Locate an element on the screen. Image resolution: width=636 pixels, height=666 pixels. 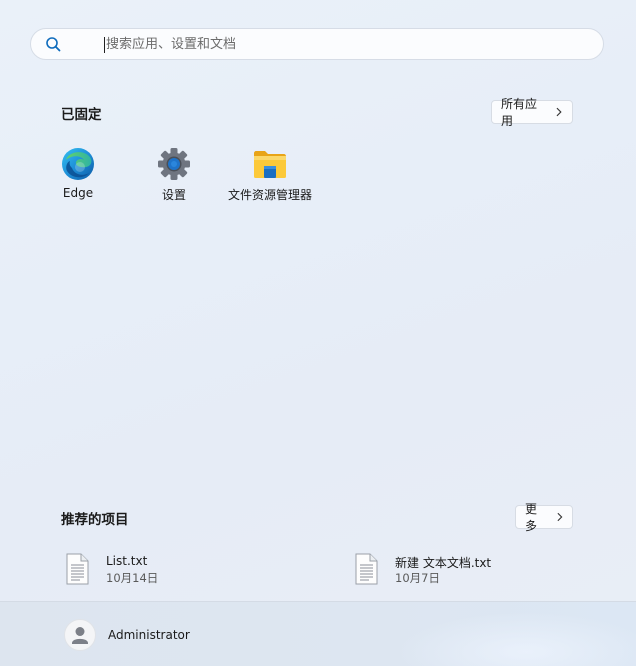
user-bar: Administrator is located at coordinates (318, 633).